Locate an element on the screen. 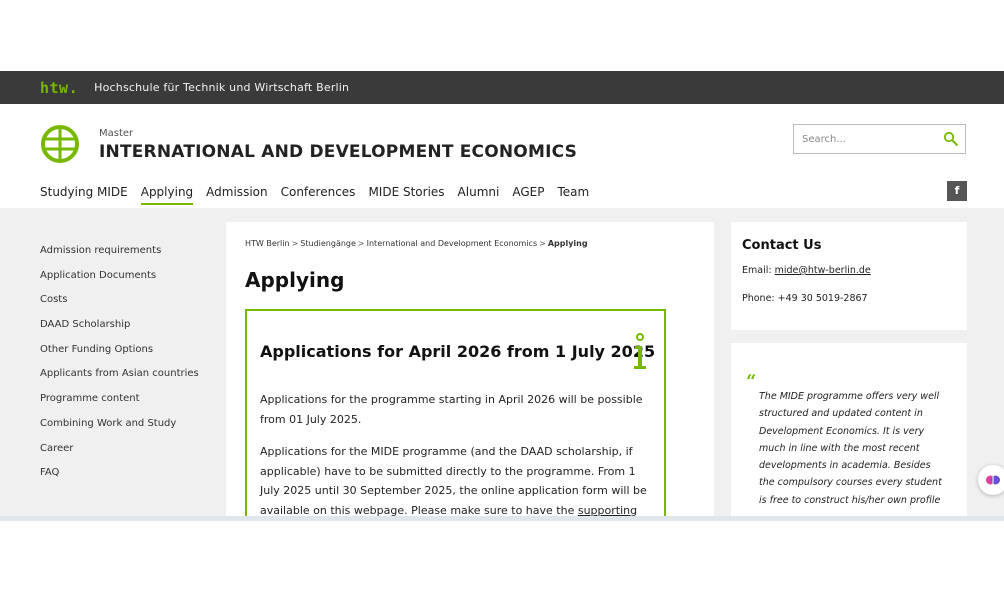 This screenshot has width=1004, height=591. htw-logo: htw. is located at coordinates (59, 88).